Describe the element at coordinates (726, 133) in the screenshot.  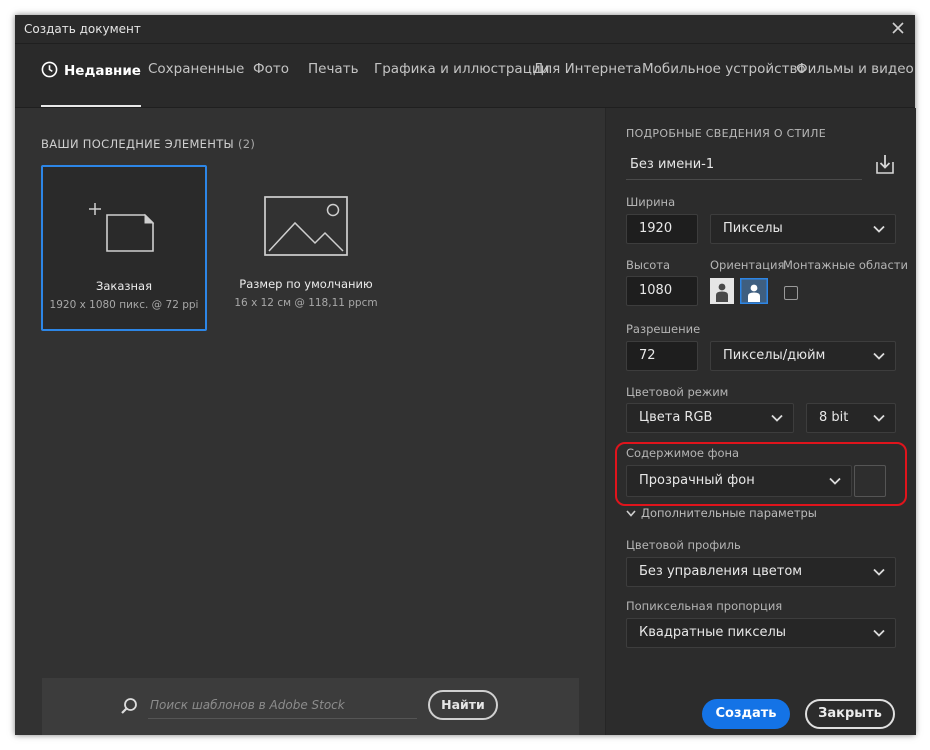
I see `preset-details-heading: ПОДРОБНЫЕ СВЕДЕНИЯ О СТИЛЕ` at that location.